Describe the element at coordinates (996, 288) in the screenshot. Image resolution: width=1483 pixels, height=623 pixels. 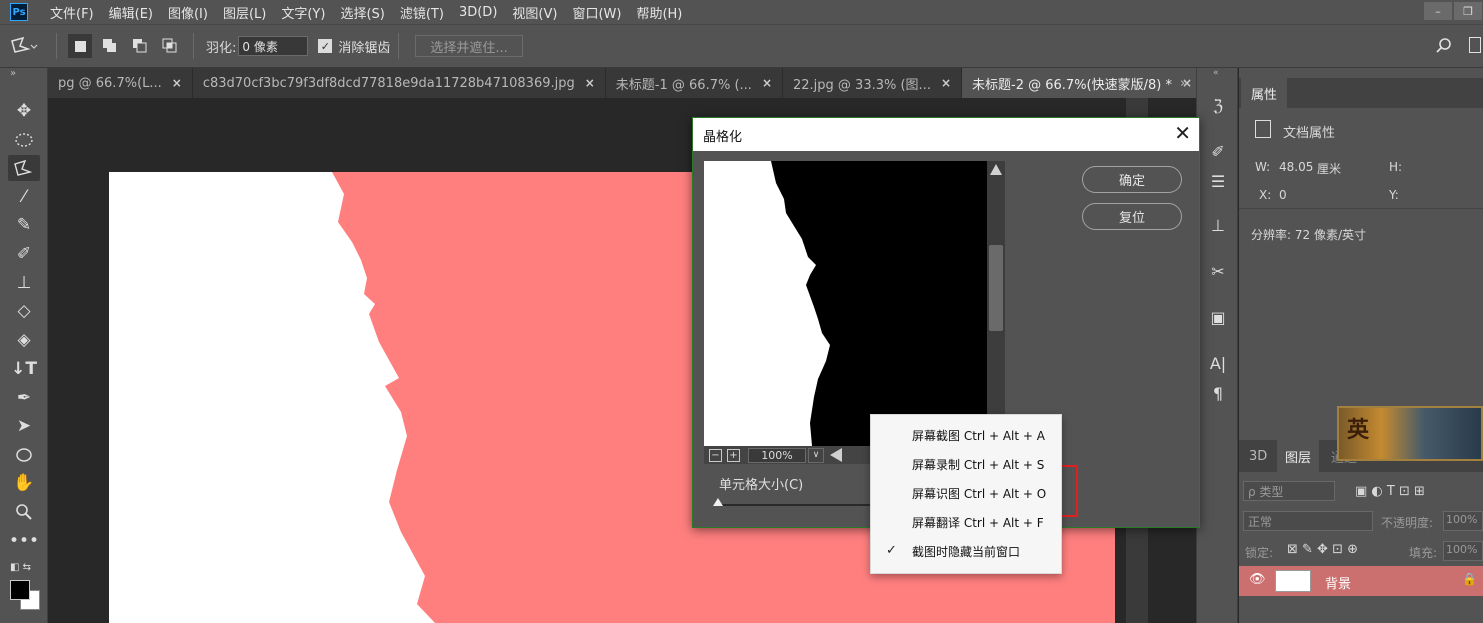
I see `scroll-thumb` at that location.